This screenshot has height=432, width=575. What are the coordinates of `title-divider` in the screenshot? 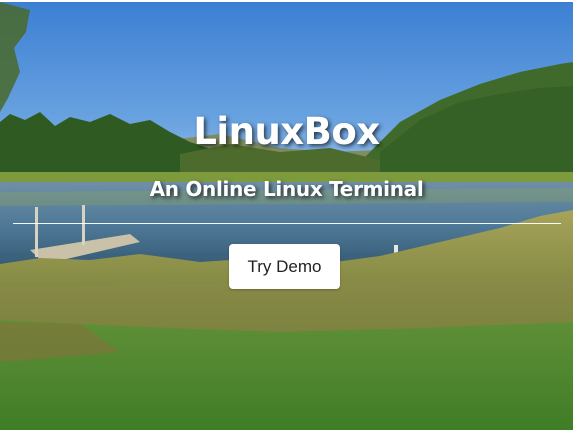 It's located at (287, 223).